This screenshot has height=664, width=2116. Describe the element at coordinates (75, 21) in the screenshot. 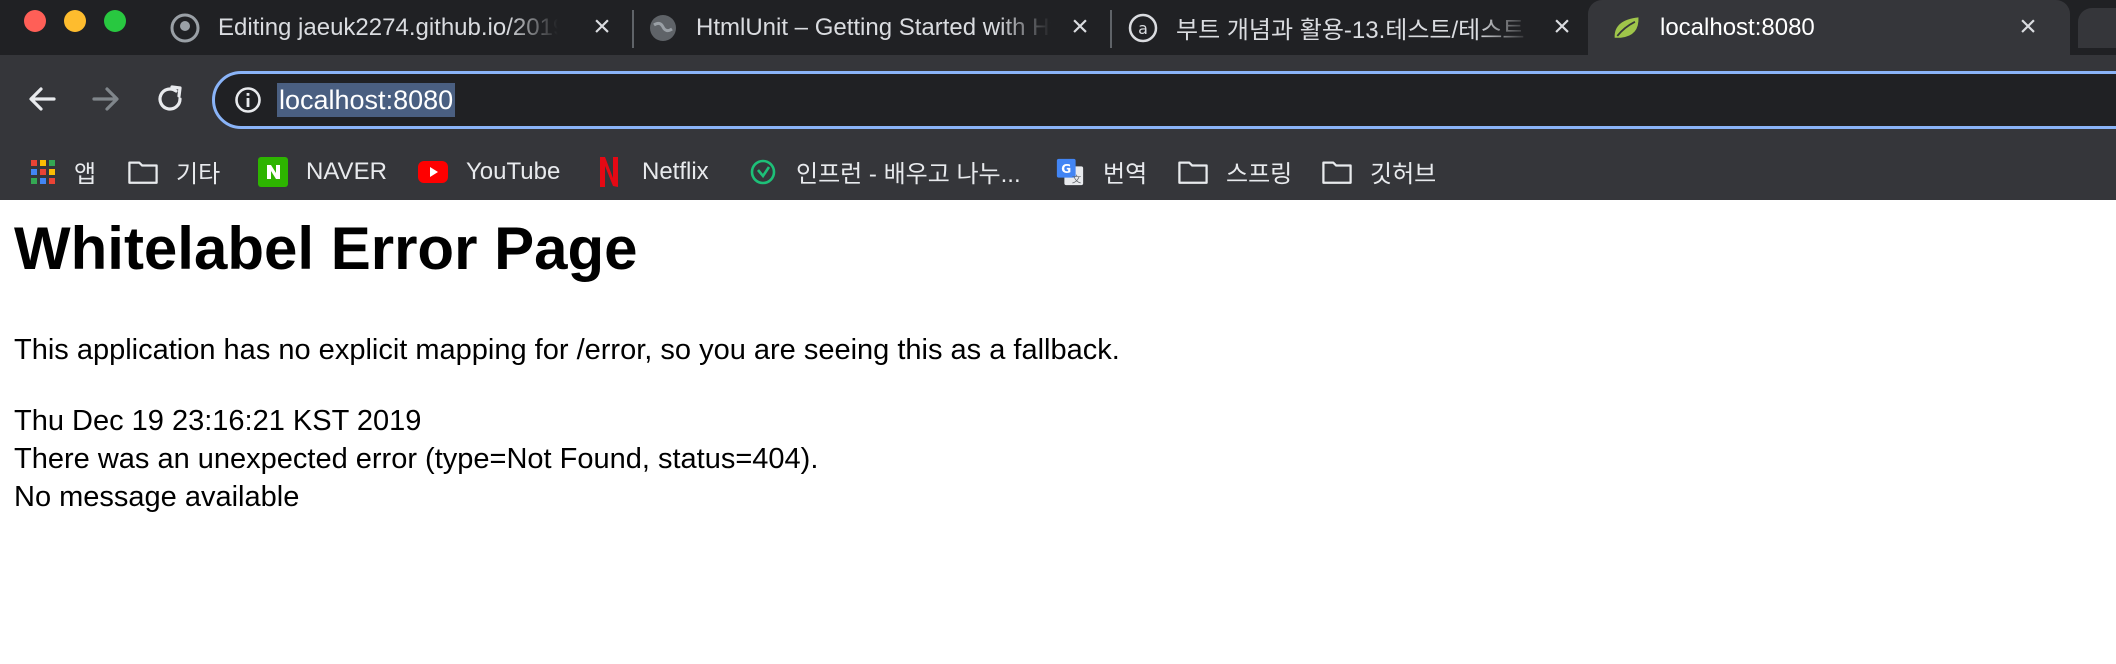

I see `minimize-window-button` at that location.